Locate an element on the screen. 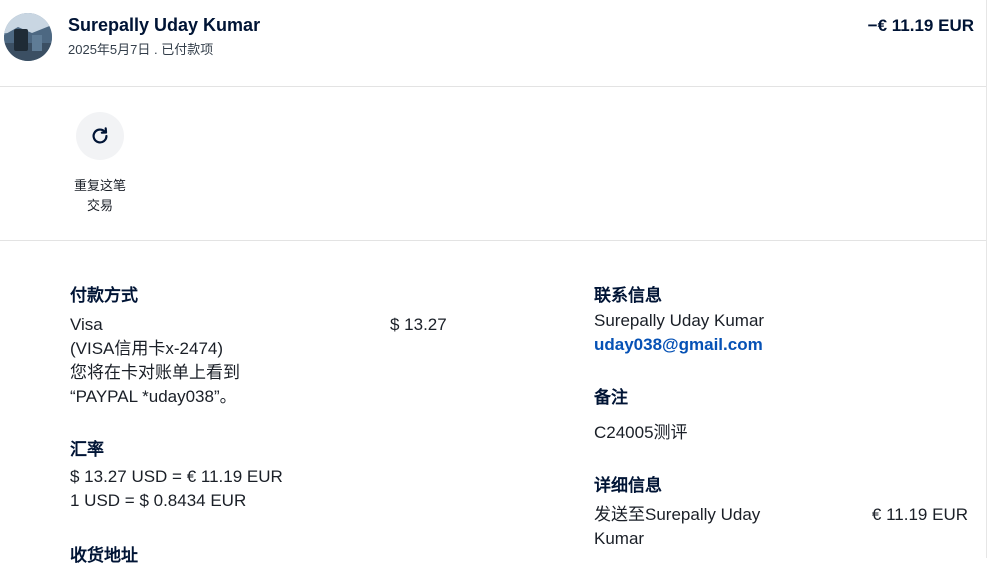 The image size is (1006, 566). merchant-name: Surepally Uday Kumar is located at coordinates (164, 25).